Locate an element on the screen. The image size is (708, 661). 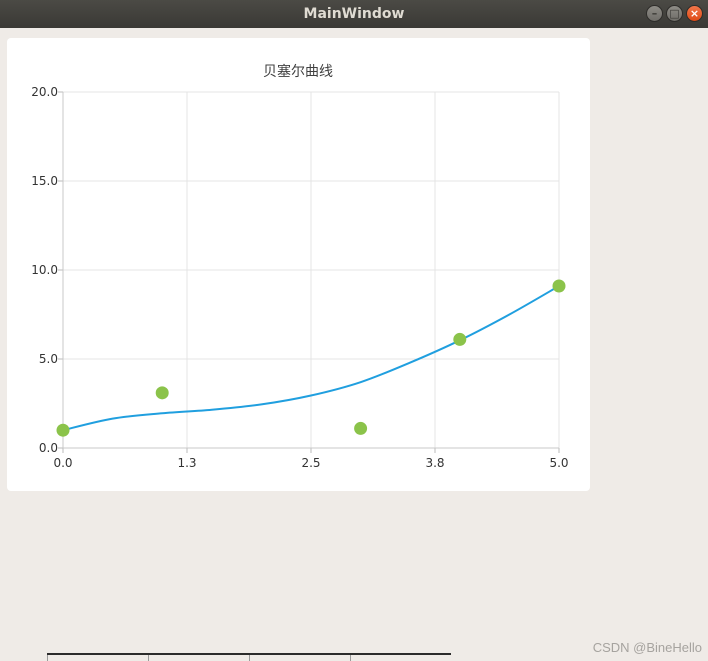
watermark: CSDN @BineHello is located at coordinates (647, 647).